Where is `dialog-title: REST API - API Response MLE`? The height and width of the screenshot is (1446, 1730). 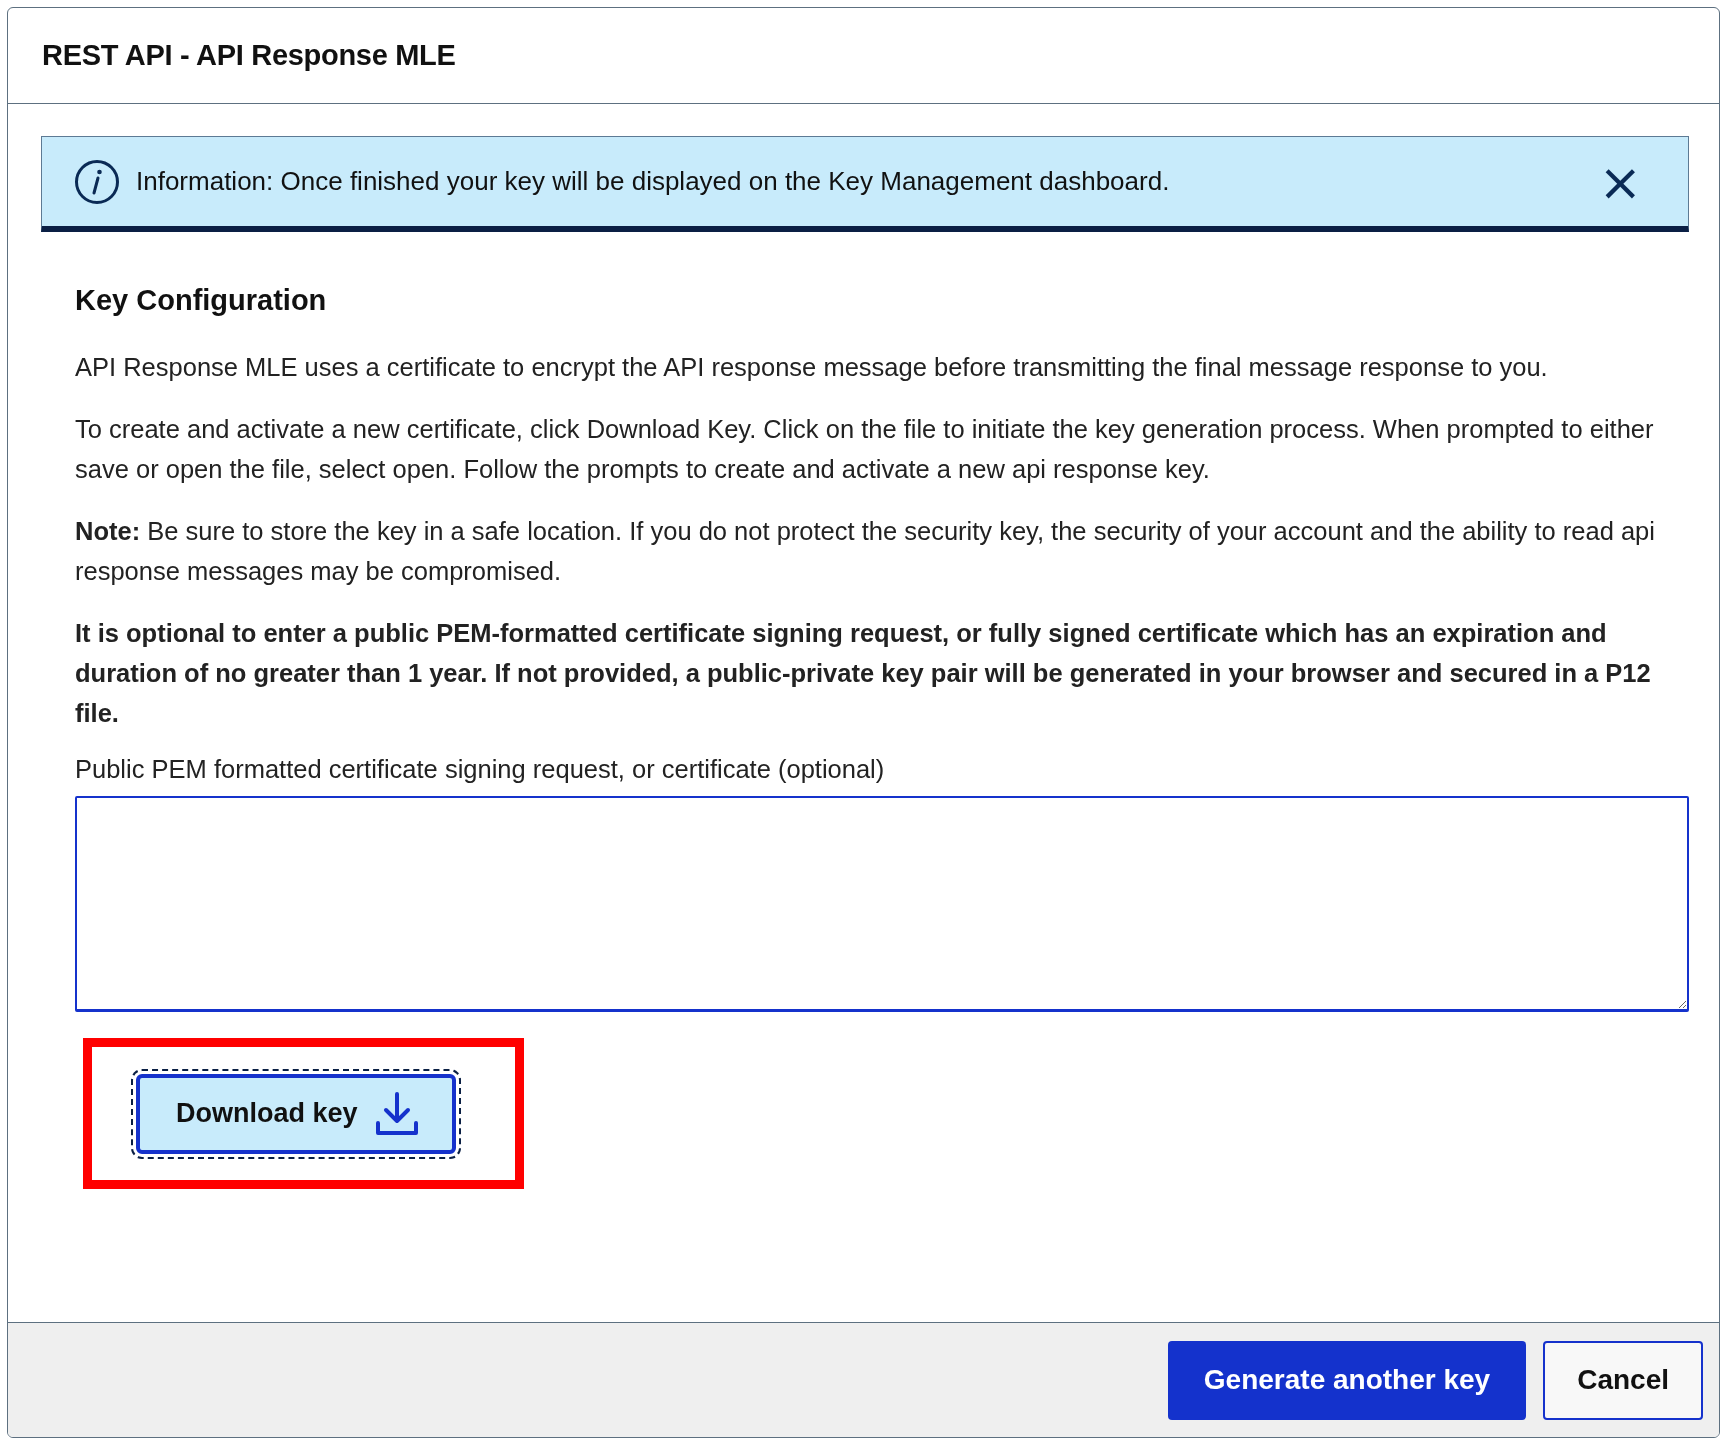 dialog-title: REST API - API Response MLE is located at coordinates (249, 55).